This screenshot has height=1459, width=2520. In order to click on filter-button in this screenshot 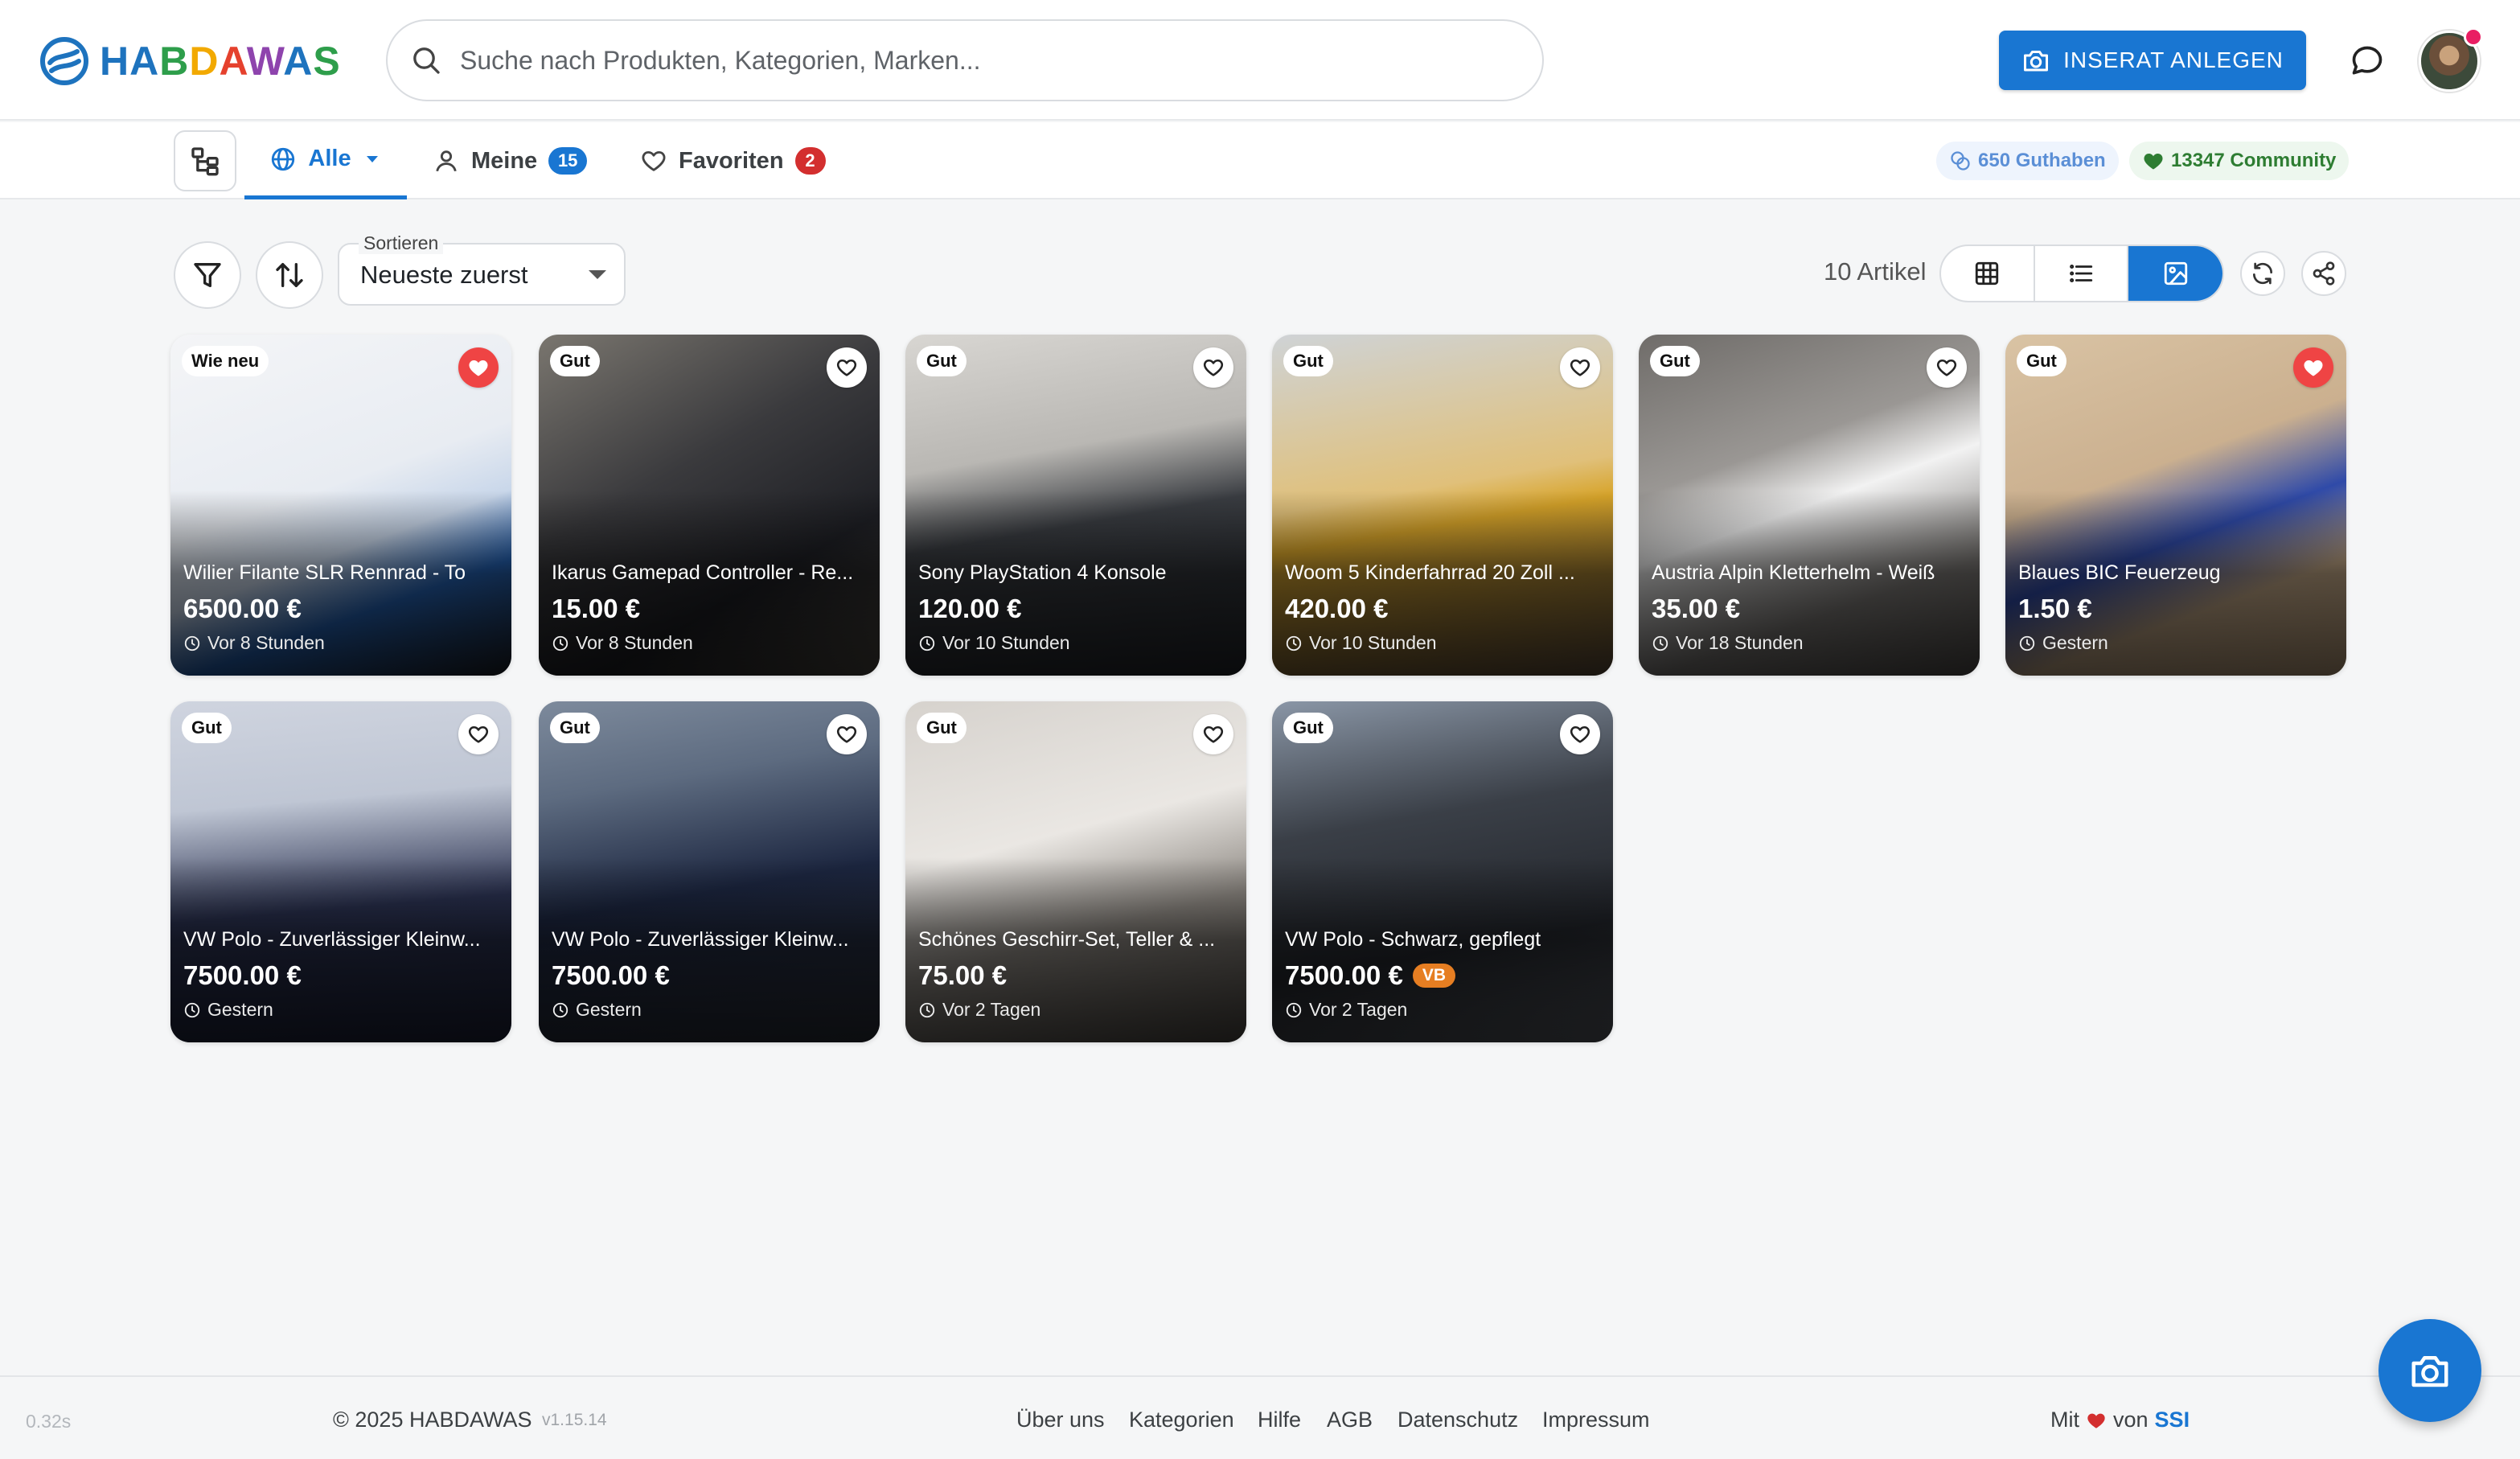, I will do `click(207, 275)`.